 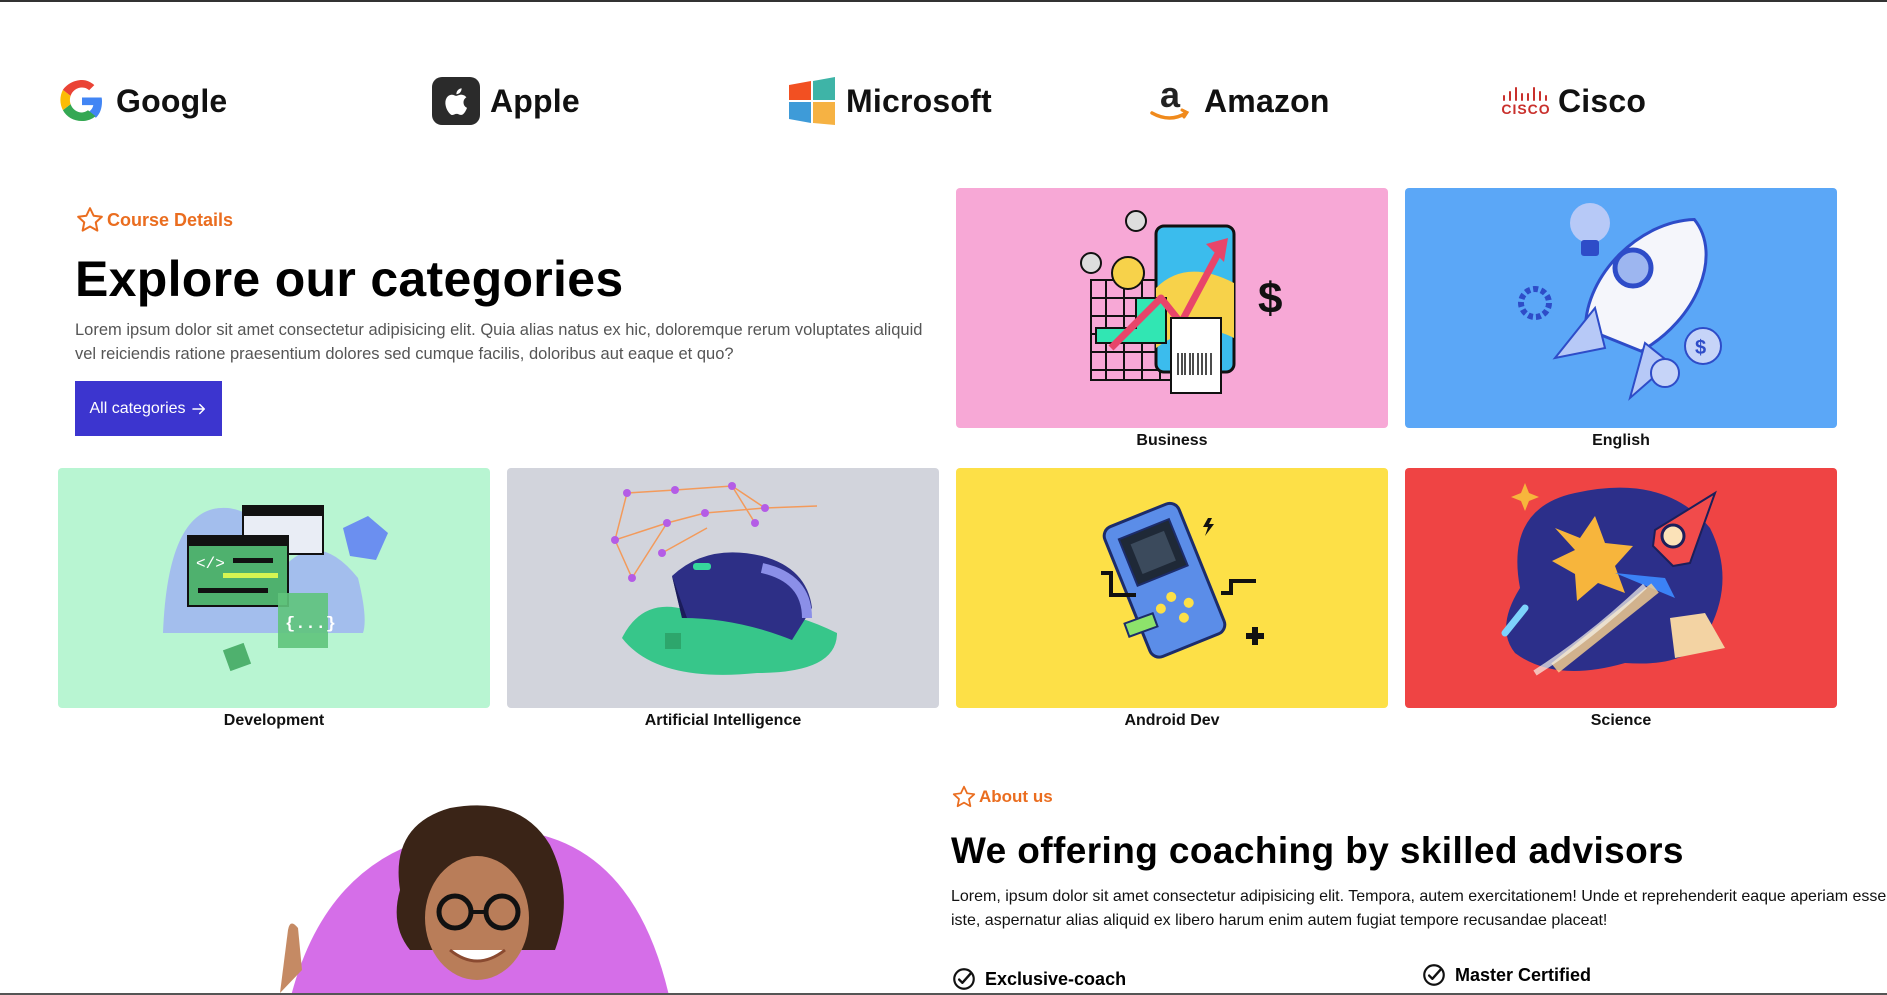 What do you see at coordinates (1621, 720) in the screenshot?
I see `category-label: Science` at bounding box center [1621, 720].